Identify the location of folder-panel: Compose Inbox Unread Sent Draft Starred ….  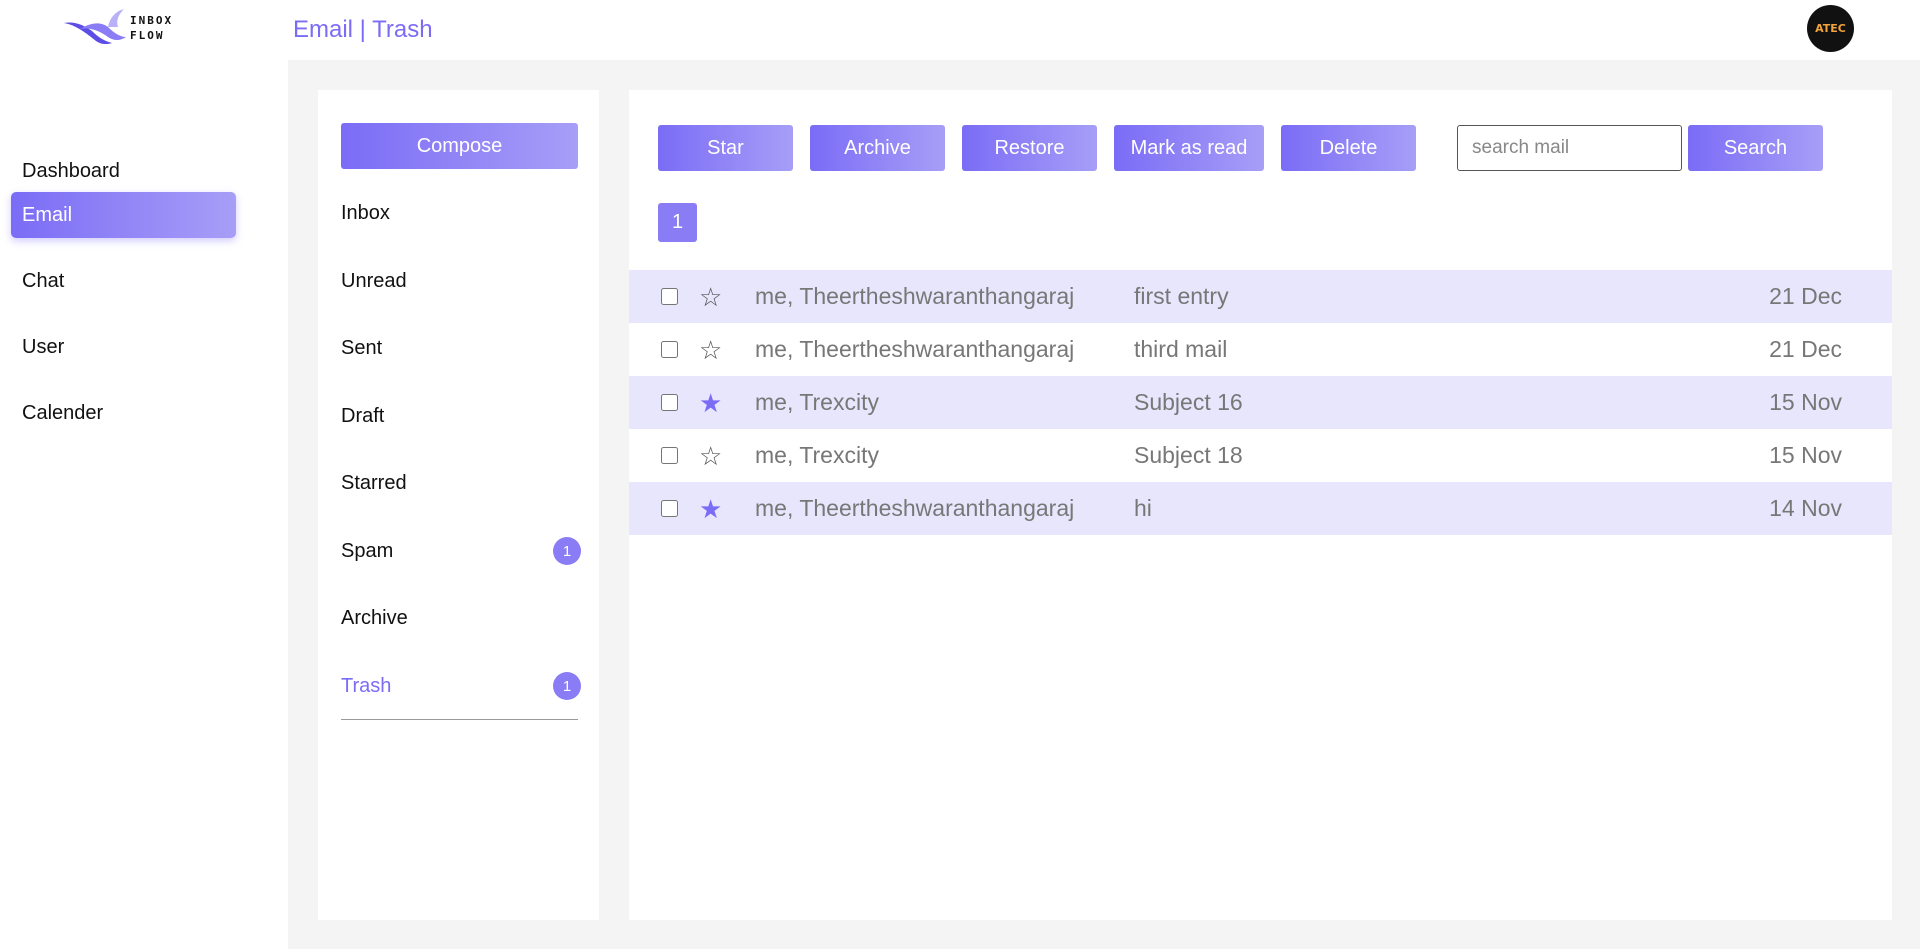
(458, 505).